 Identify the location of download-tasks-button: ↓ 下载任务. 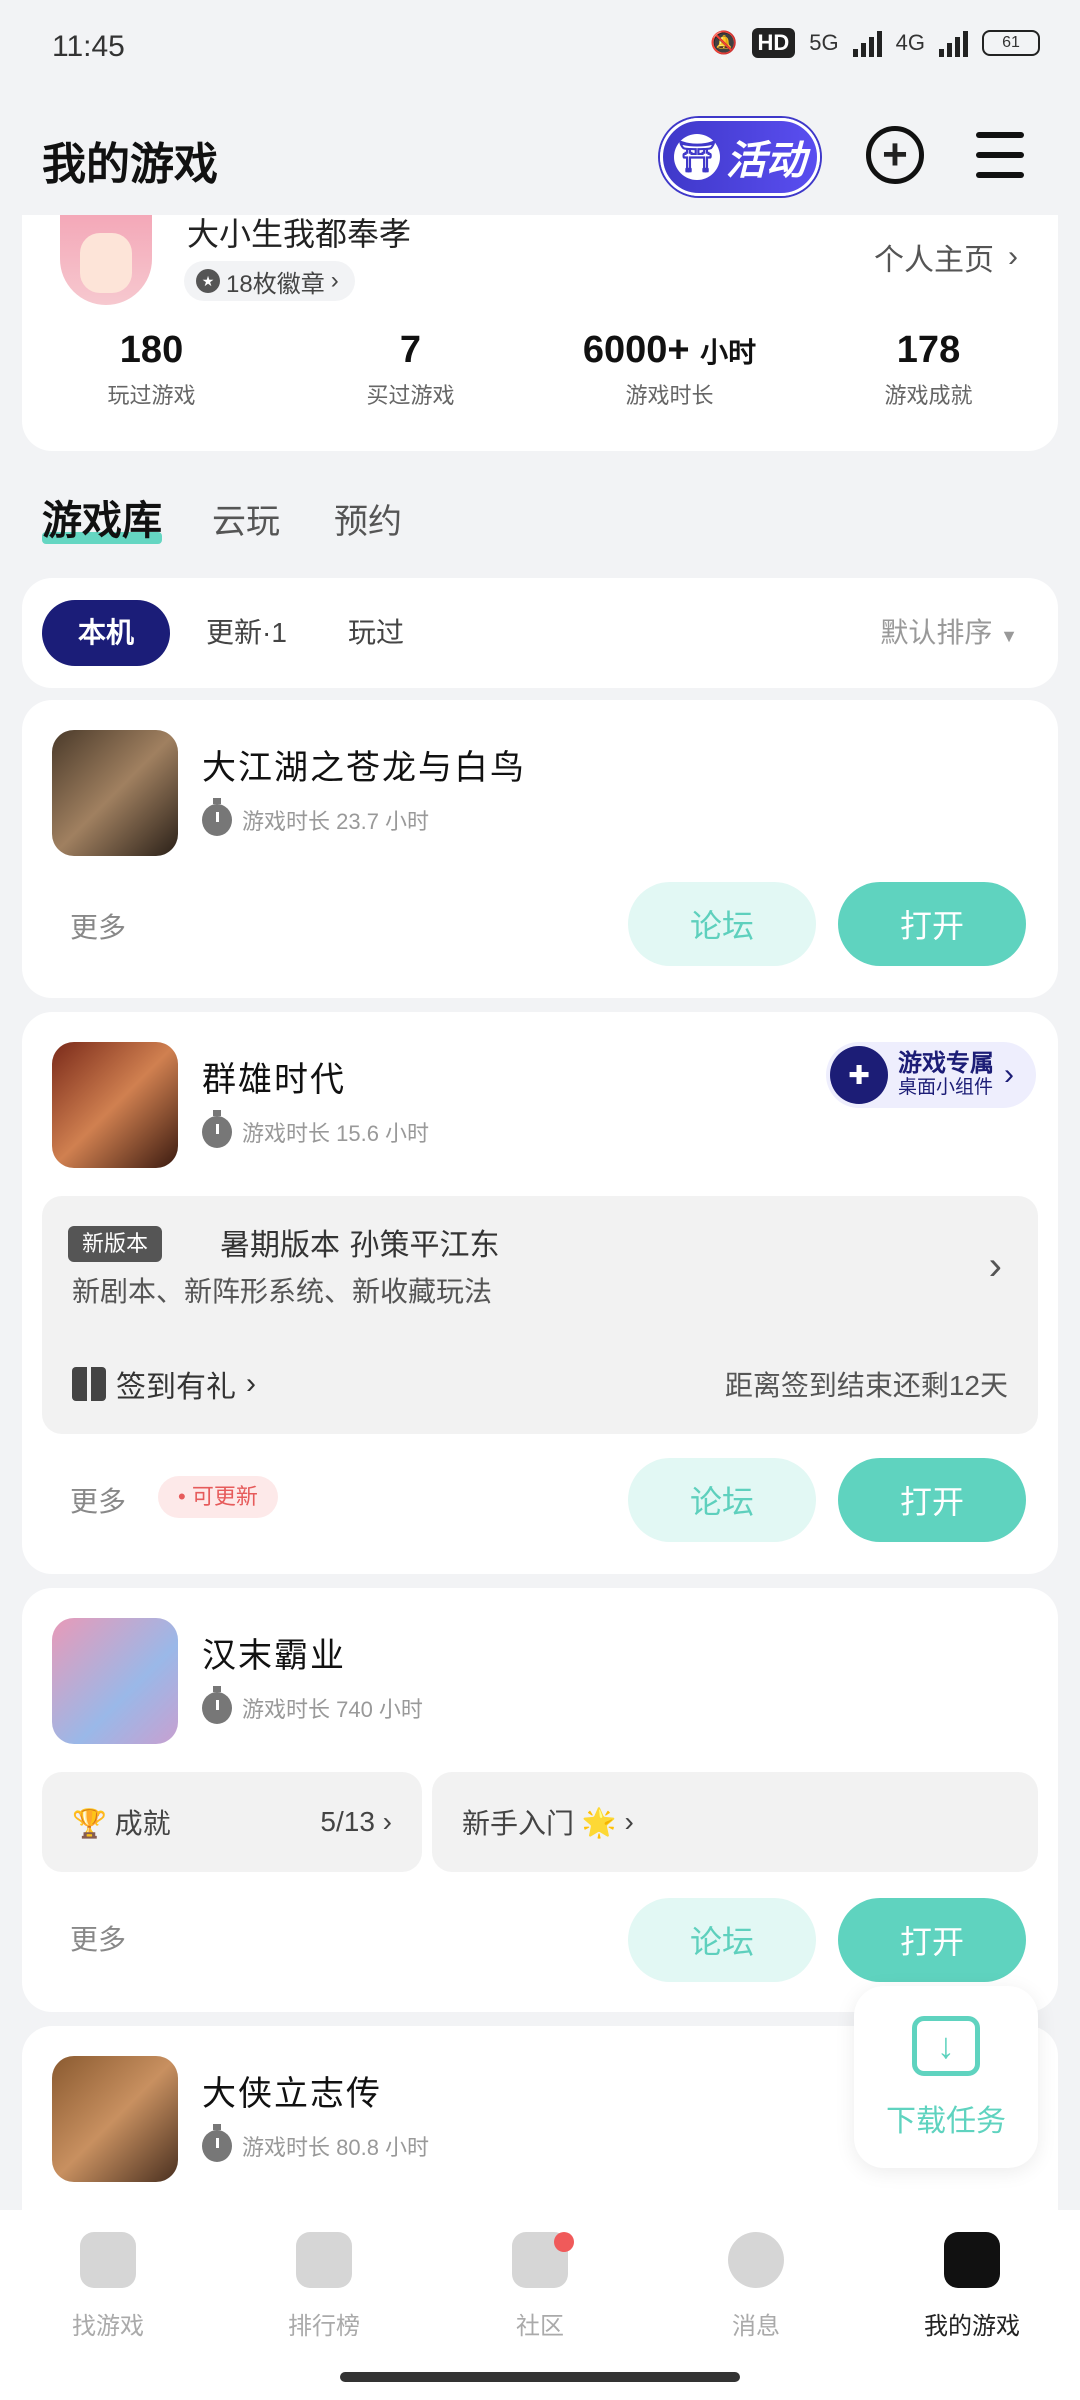
(946, 2077).